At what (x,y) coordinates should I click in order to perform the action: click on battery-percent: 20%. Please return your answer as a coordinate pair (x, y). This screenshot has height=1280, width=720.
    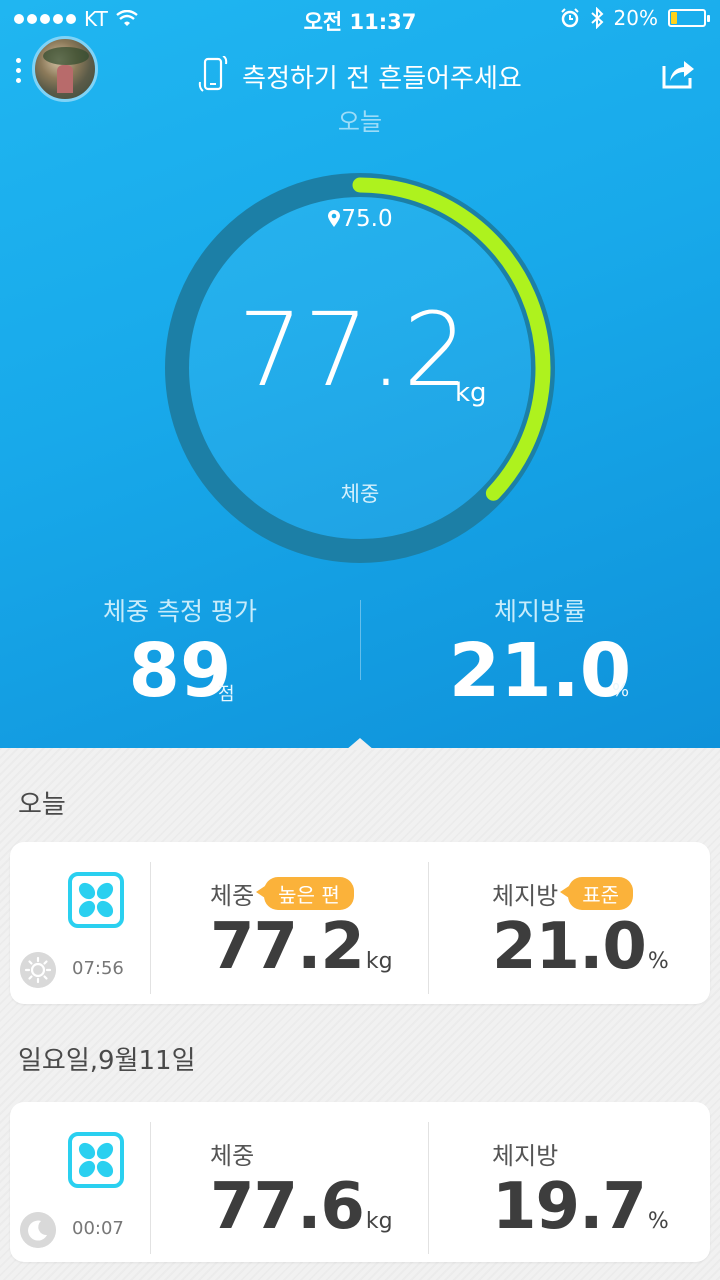
    Looking at the image, I should click on (635, 18).